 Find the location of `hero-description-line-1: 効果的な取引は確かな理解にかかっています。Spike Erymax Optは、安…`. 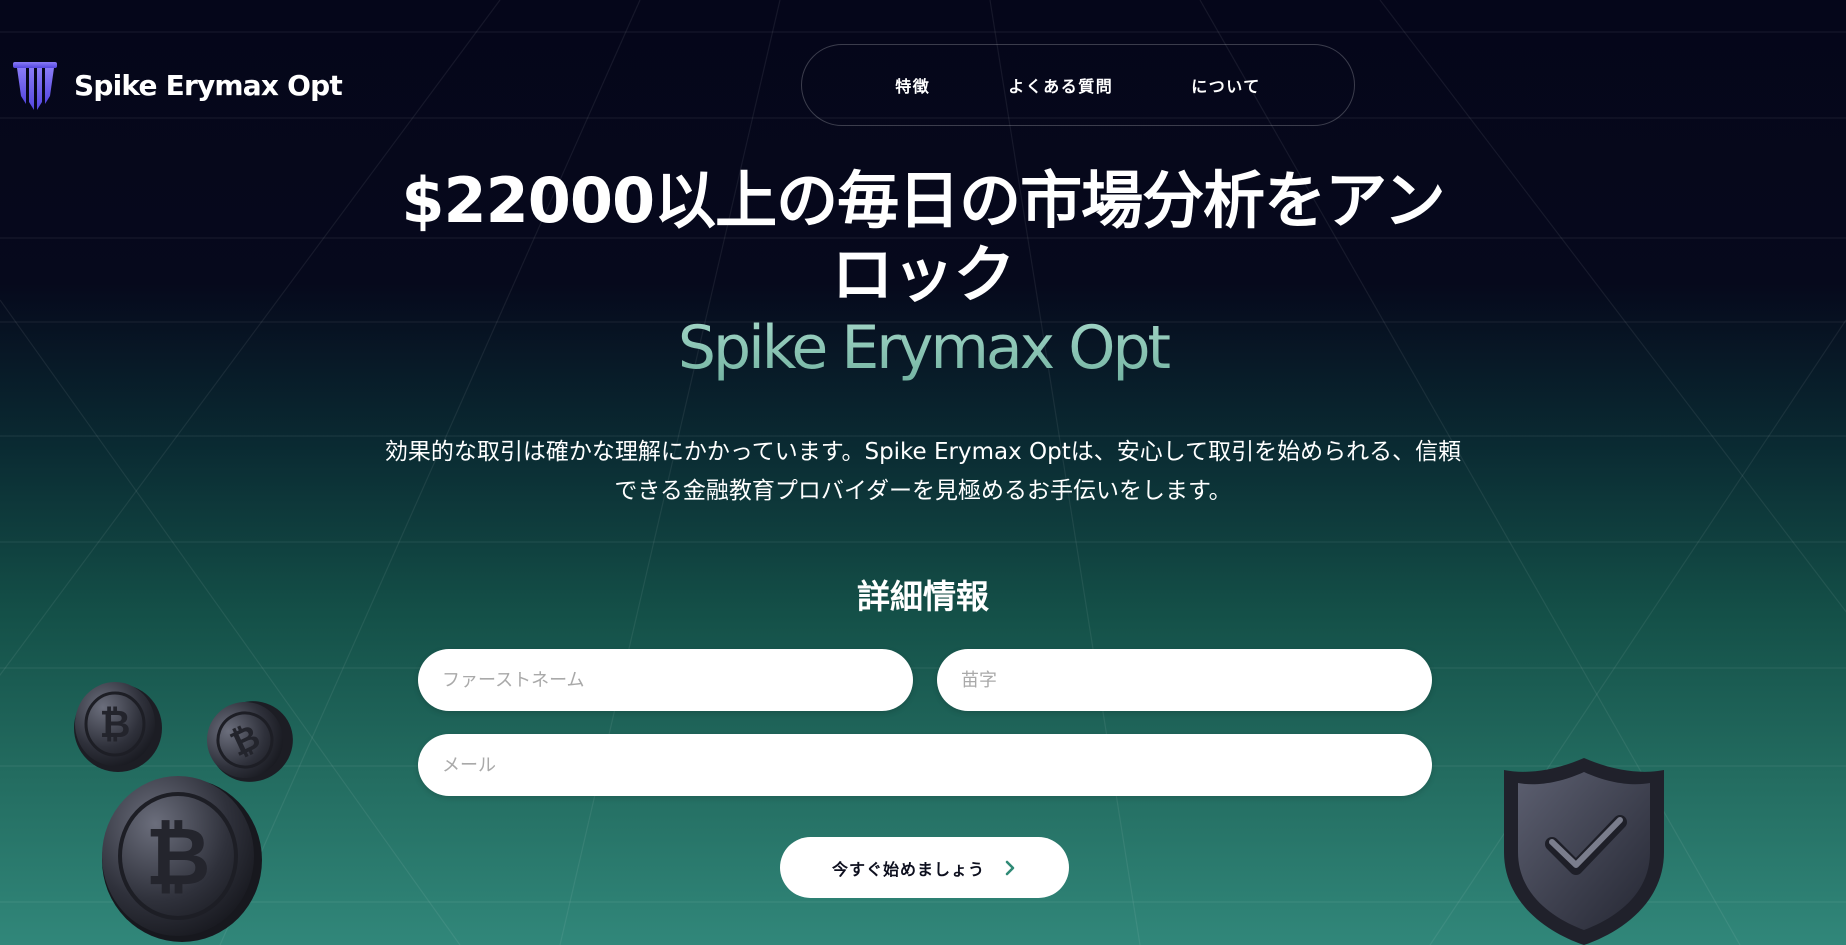

hero-description-line-1: 効果的な取引は確かな理解にかかっています。Spike Erymax Optは、安… is located at coordinates (923, 452).